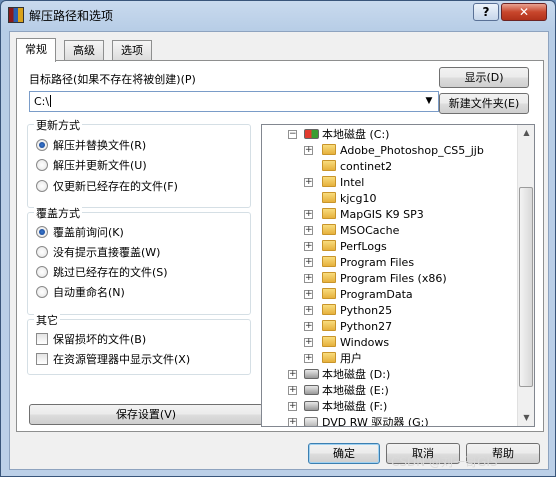  Describe the element at coordinates (107, 252) in the screenshot. I see `option-label: 没有提示直接覆盖(W)` at that location.